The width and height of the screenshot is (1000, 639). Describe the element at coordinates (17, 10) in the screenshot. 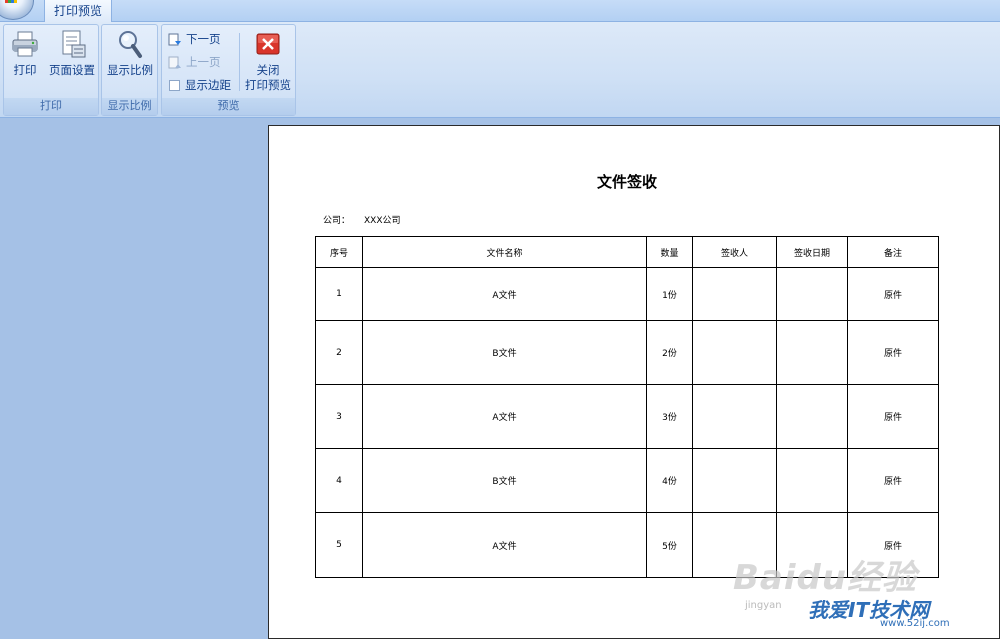

I see `office-button` at that location.